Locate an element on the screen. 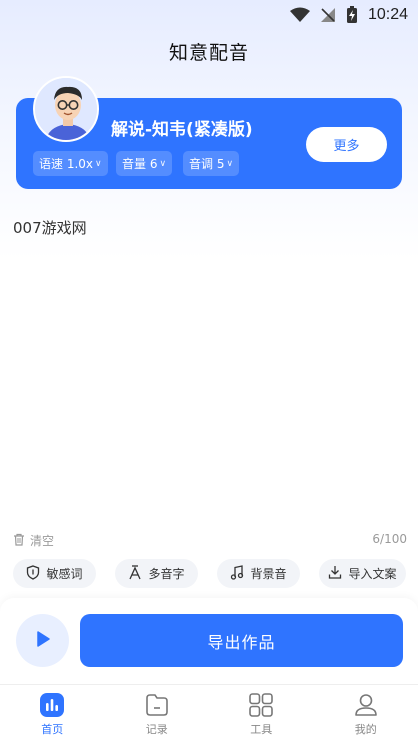  shield-icon is located at coordinates (33, 573).